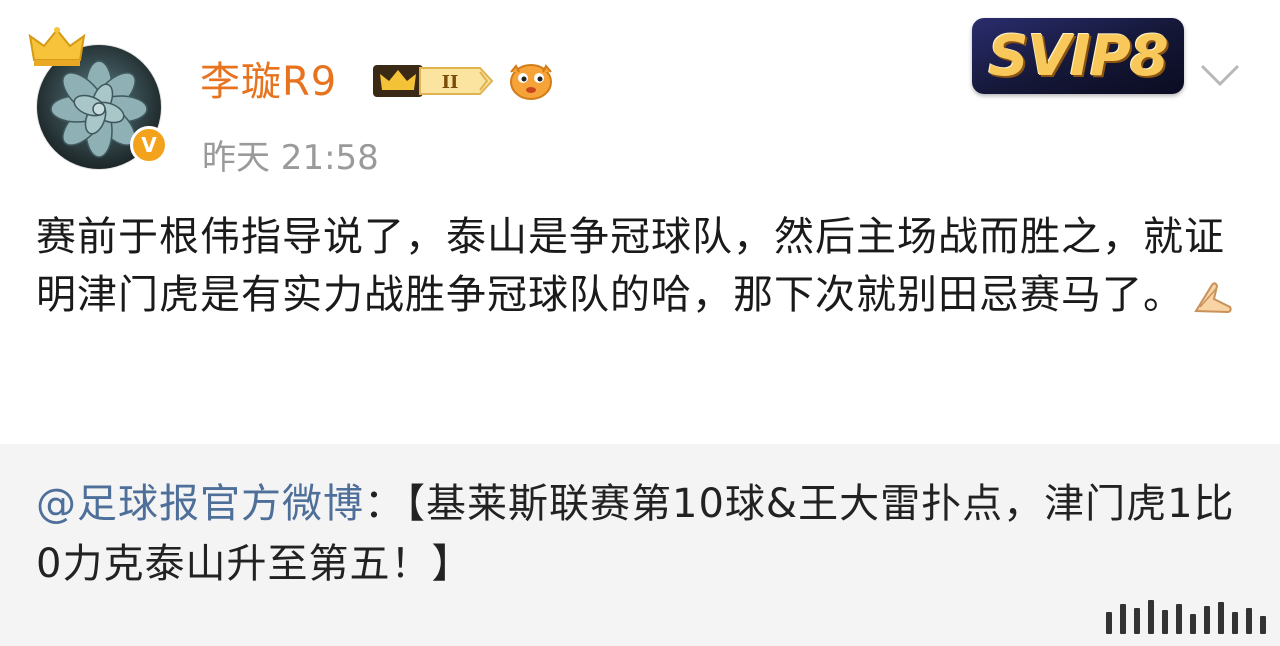  I want to click on fish-face-emoji, so click(531, 82).